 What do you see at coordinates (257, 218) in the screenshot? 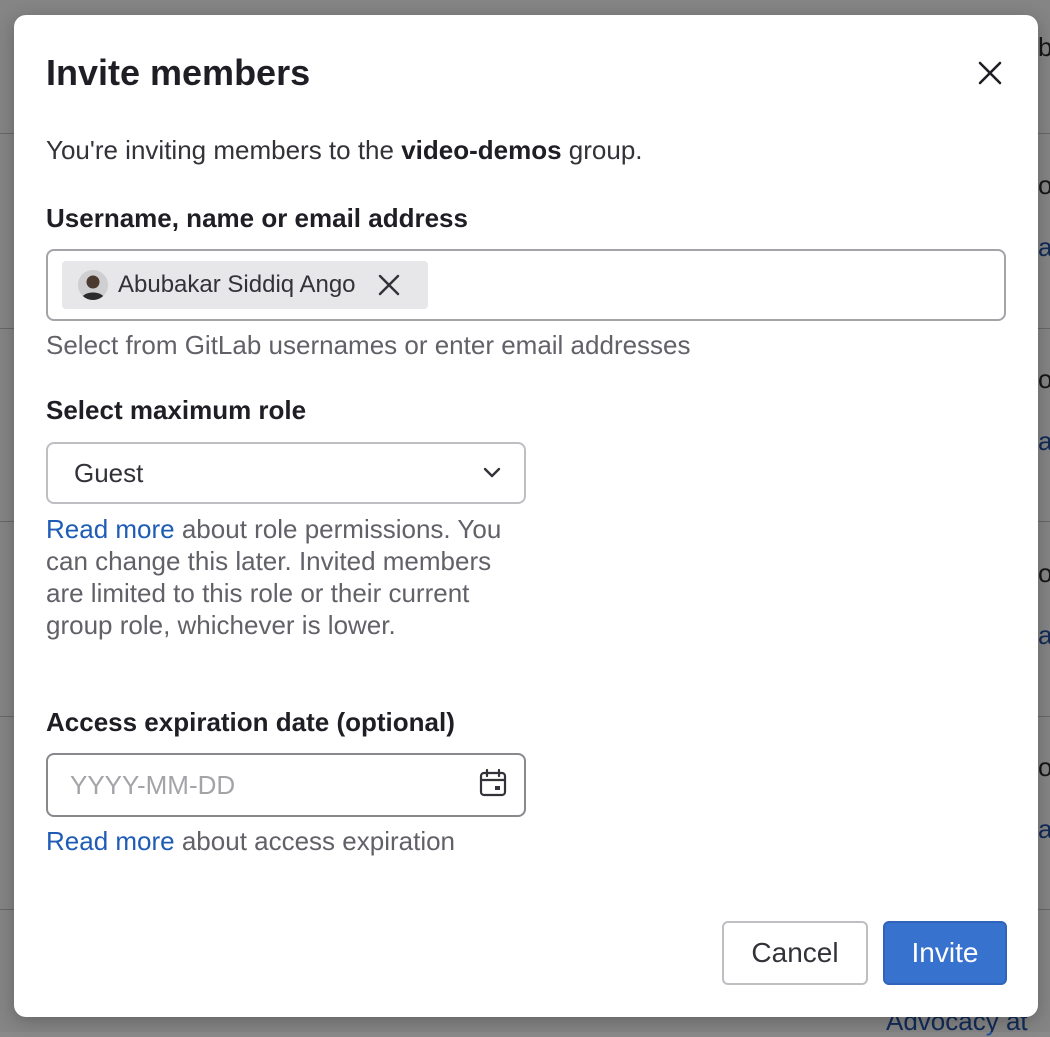
I see `username-label: Username, name or email address` at bounding box center [257, 218].